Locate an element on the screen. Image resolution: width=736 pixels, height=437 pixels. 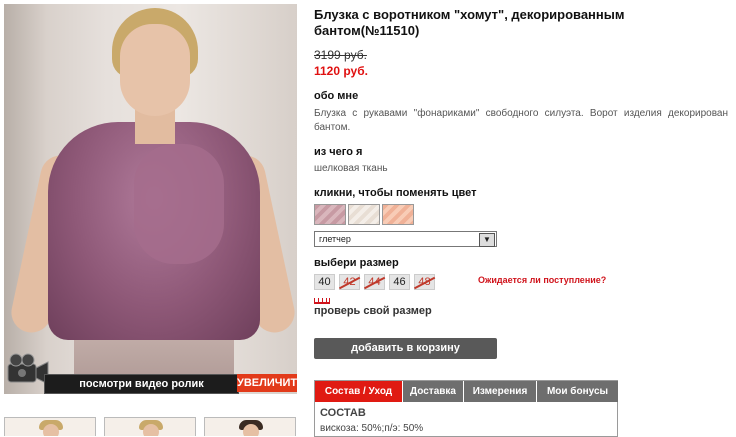
color-swatch-pink is located at coordinates (330, 214).